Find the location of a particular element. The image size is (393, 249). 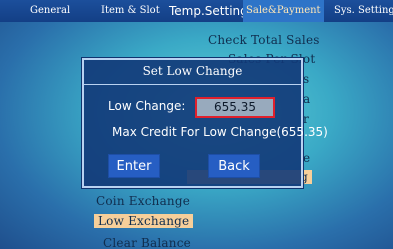

low-change-label: Low Change: is located at coordinates (147, 106).